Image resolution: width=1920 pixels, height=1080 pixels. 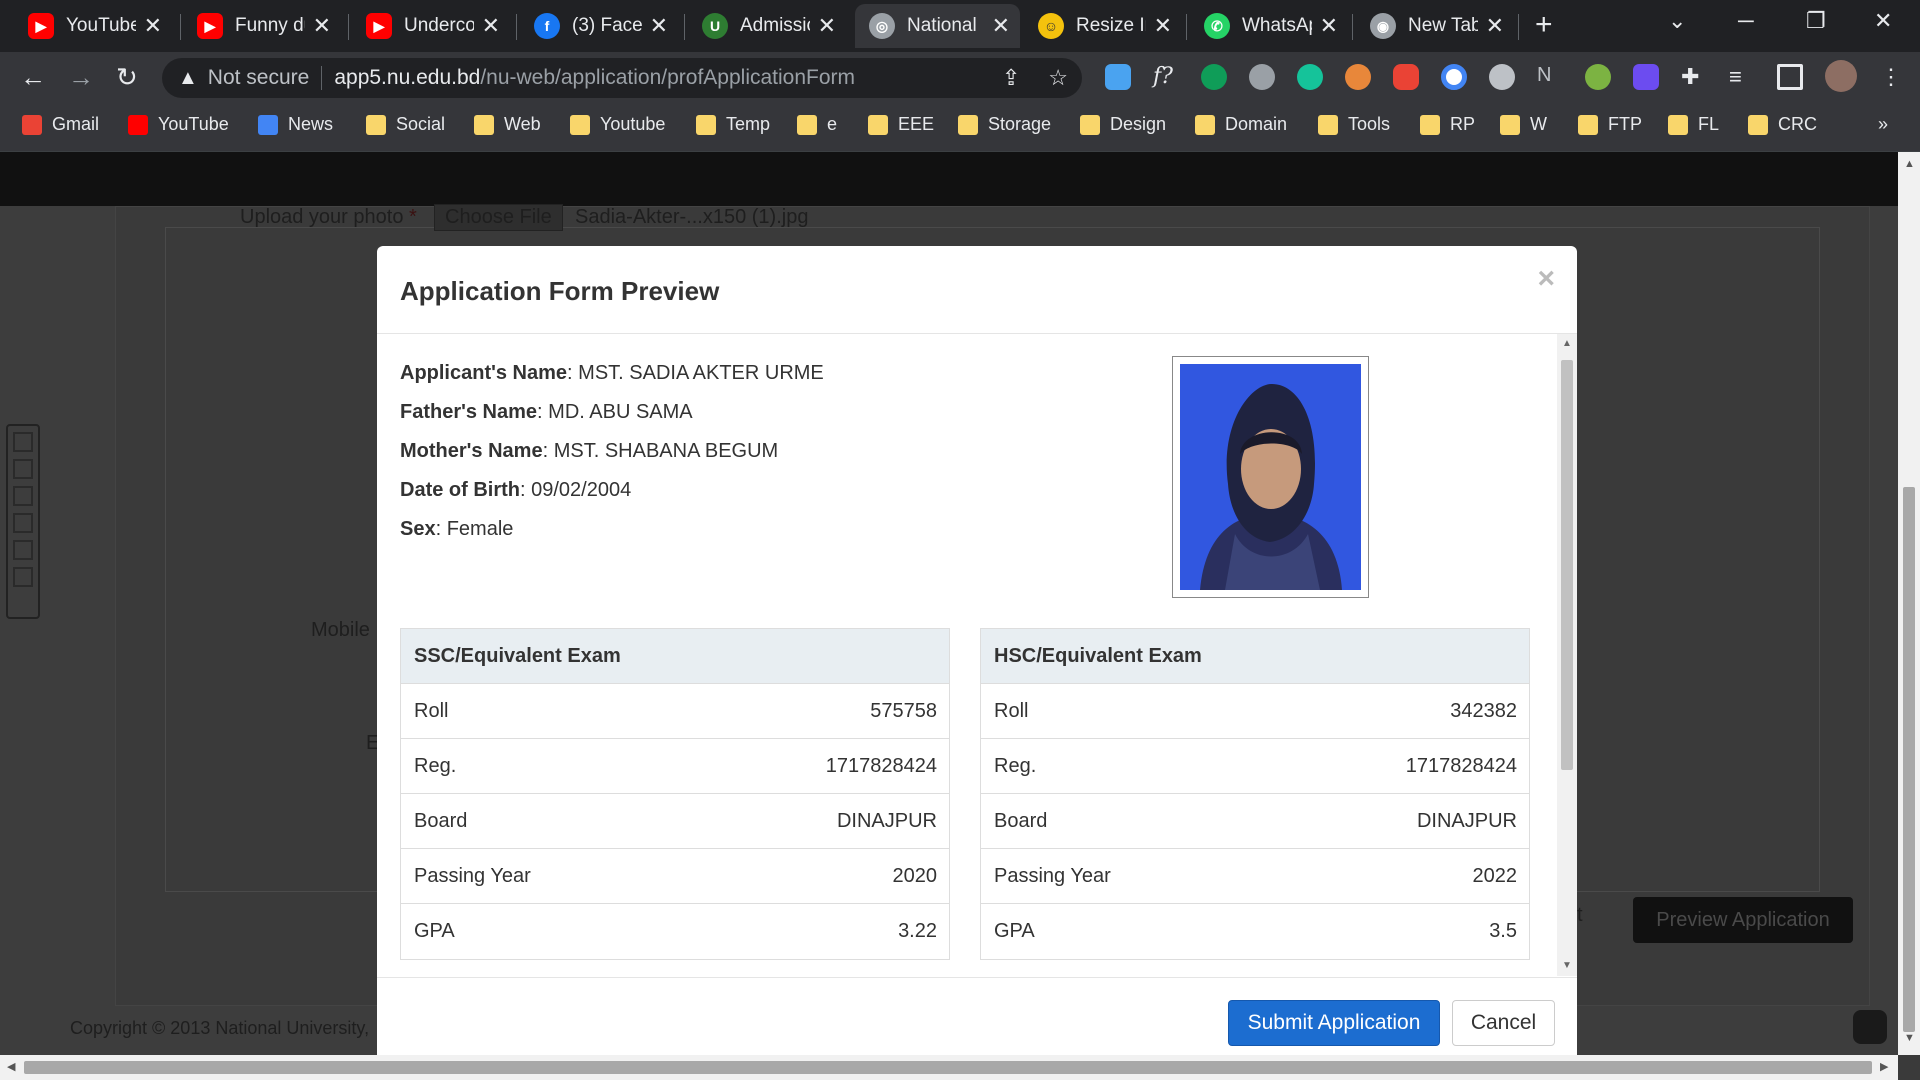 What do you see at coordinates (1454, 77) in the screenshot?
I see `circle-extension-icon` at bounding box center [1454, 77].